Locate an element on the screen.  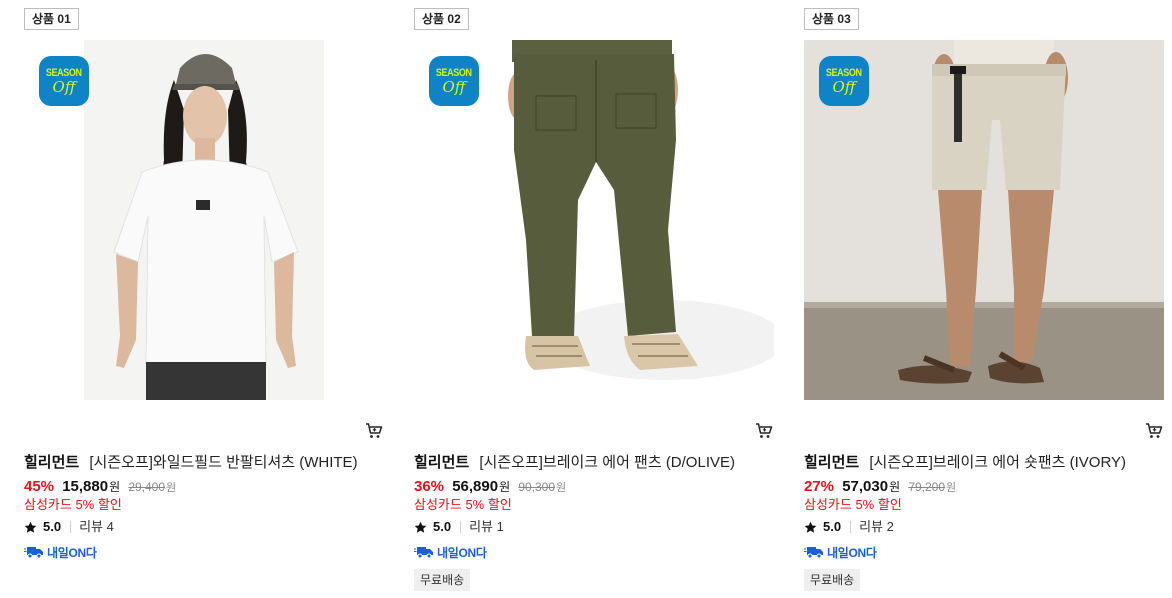
rank-badge: 상품 02 is located at coordinates (441, 19).